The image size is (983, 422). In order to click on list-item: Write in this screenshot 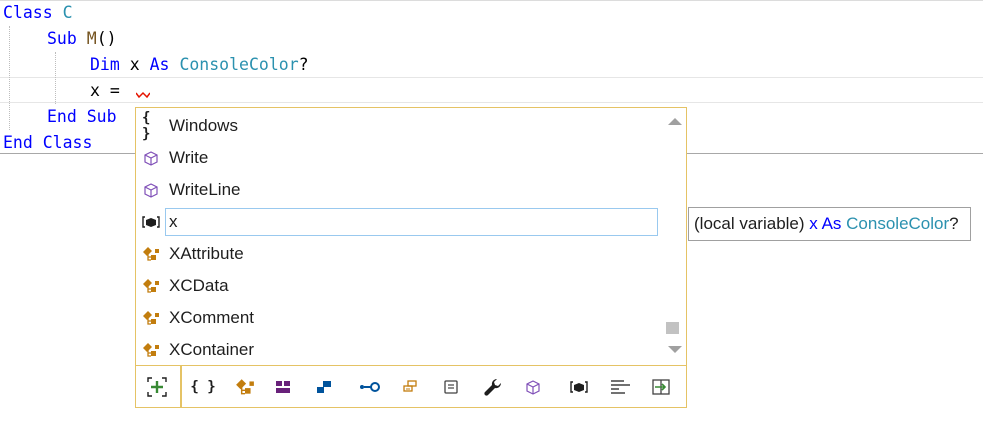, I will do `click(398, 158)`.